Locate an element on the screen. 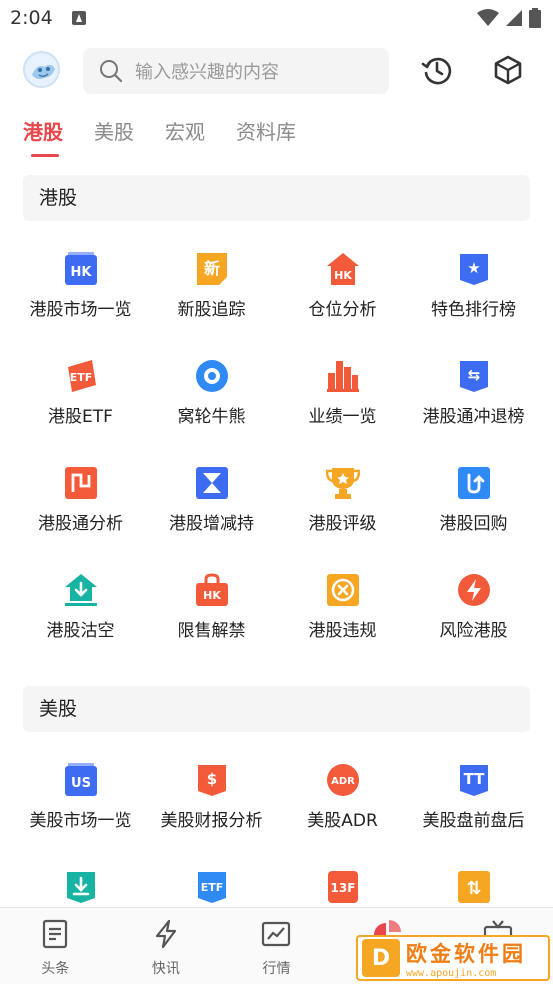 The image size is (553, 984). svg-text: ETF is located at coordinates (80, 377).